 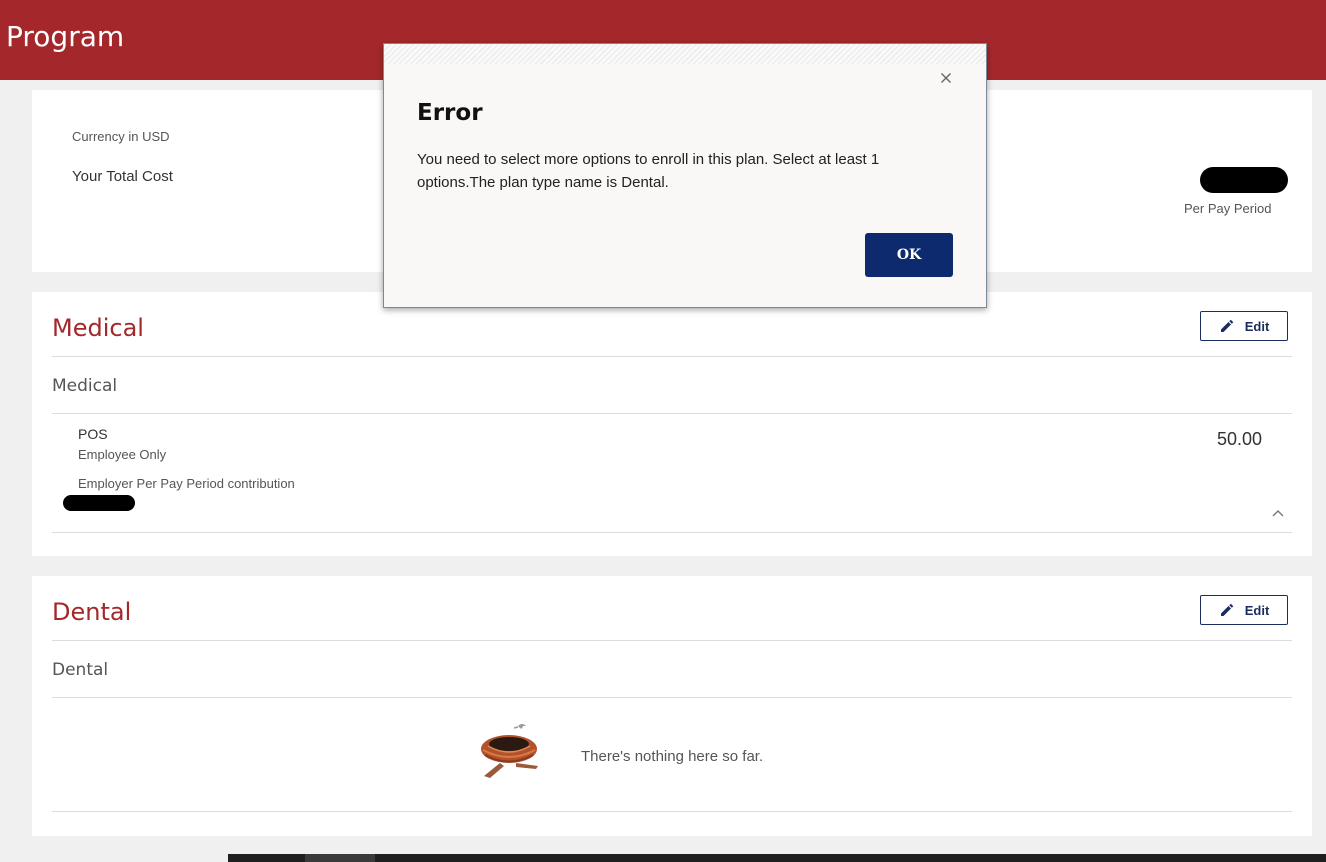 I want to click on plan-name: POS, so click(x=93, y=434).